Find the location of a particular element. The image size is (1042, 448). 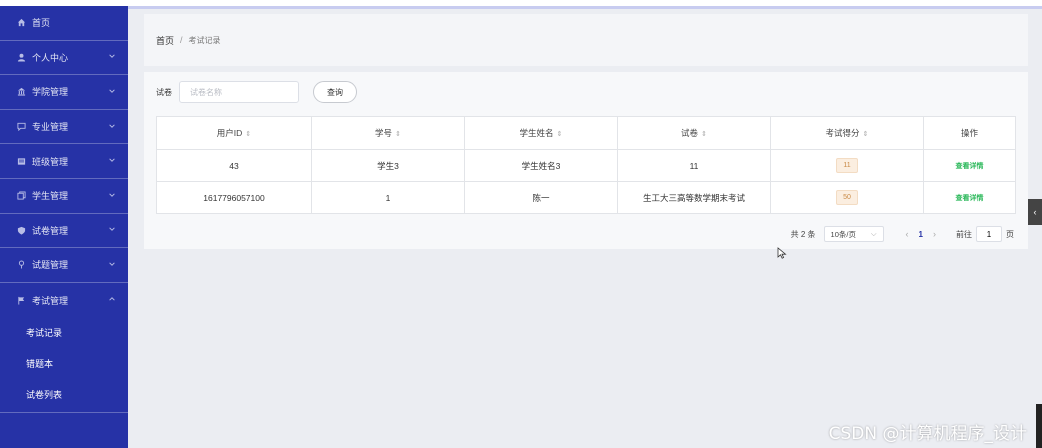

watermark: CSDN @计算机程序_设计 is located at coordinates (927, 434).